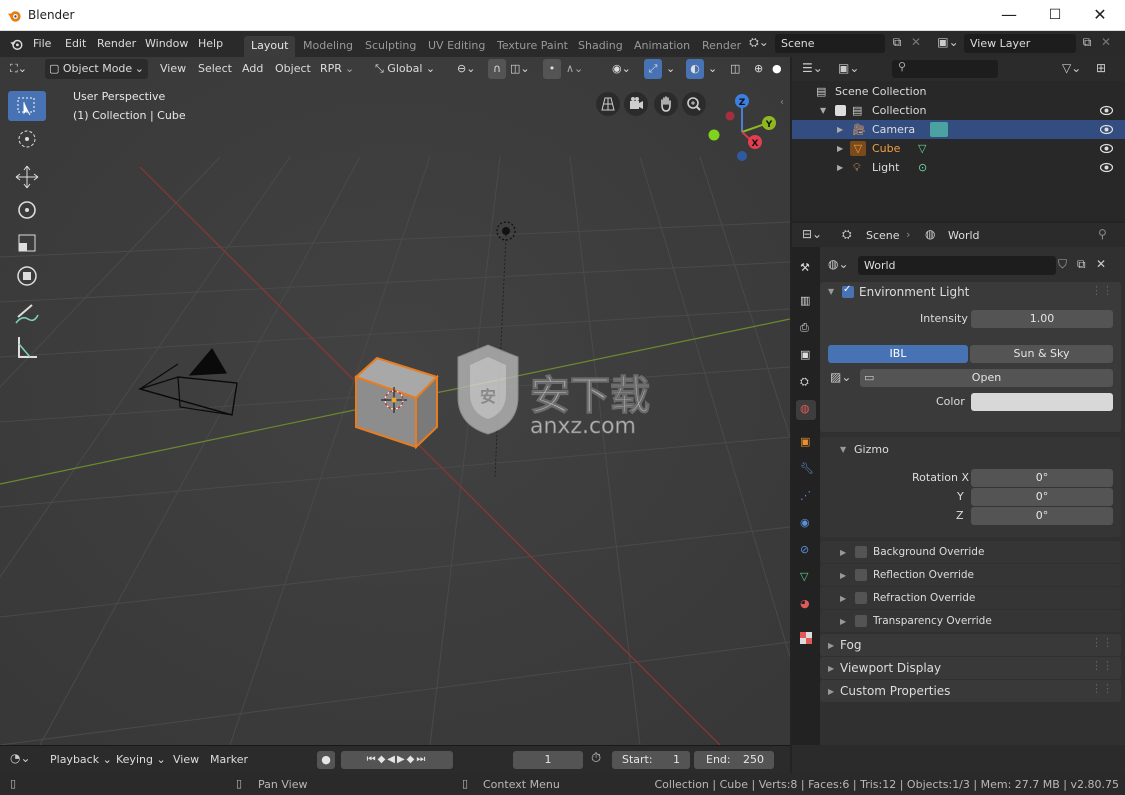 This screenshot has width=1125, height=795. I want to click on menu-marker: Marker, so click(229, 759).